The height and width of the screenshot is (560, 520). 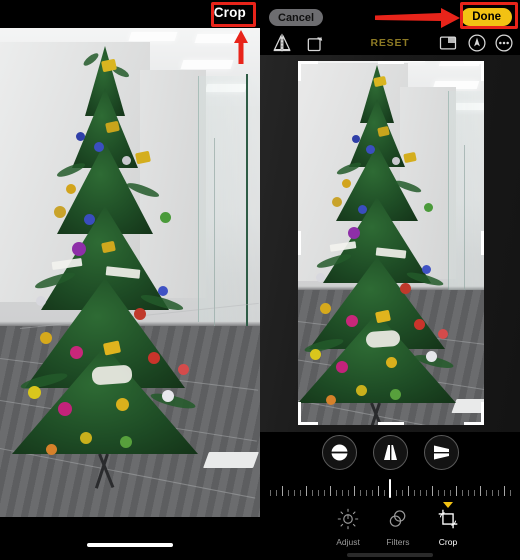 What do you see at coordinates (315, 43) in the screenshot?
I see `rotate-icon` at bounding box center [315, 43].